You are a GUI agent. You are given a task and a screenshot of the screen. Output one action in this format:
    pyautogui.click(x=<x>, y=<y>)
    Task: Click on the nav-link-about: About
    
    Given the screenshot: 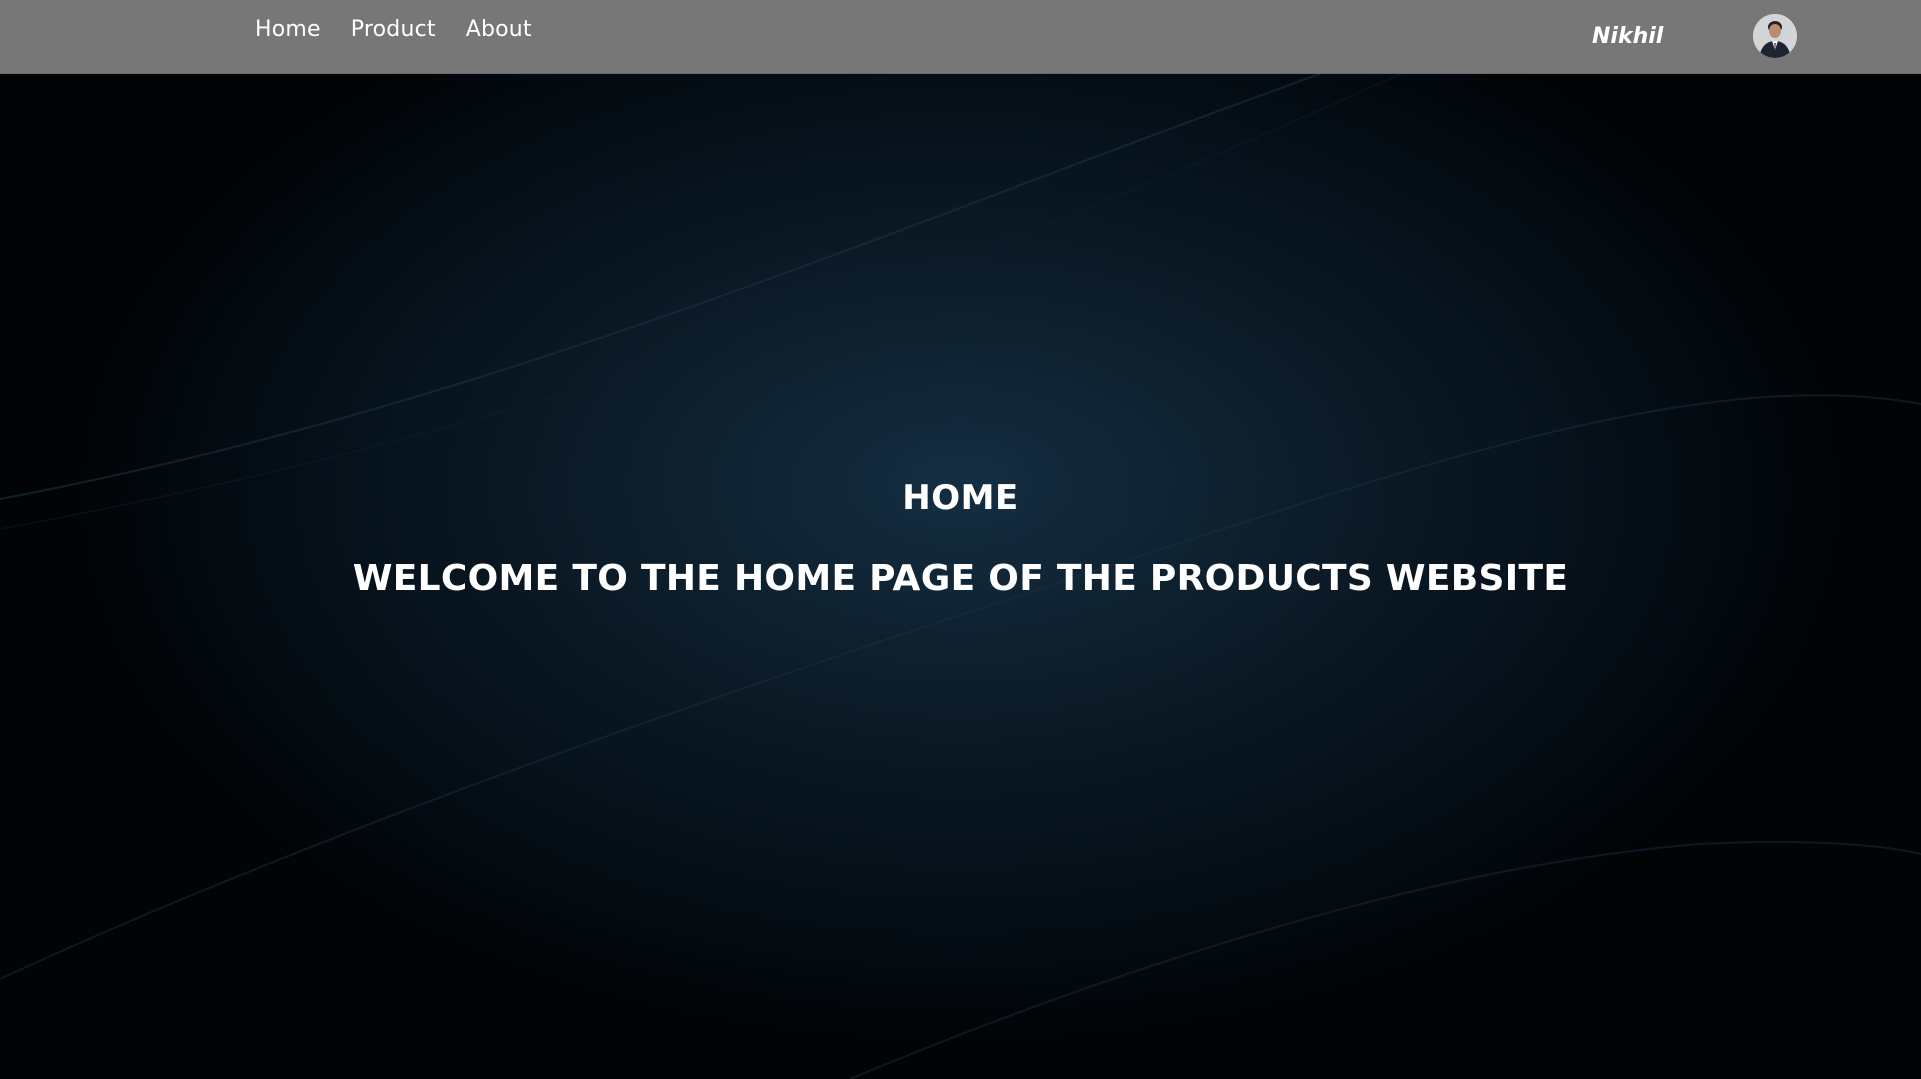 What is the action you would take?
    pyautogui.click(x=499, y=29)
    